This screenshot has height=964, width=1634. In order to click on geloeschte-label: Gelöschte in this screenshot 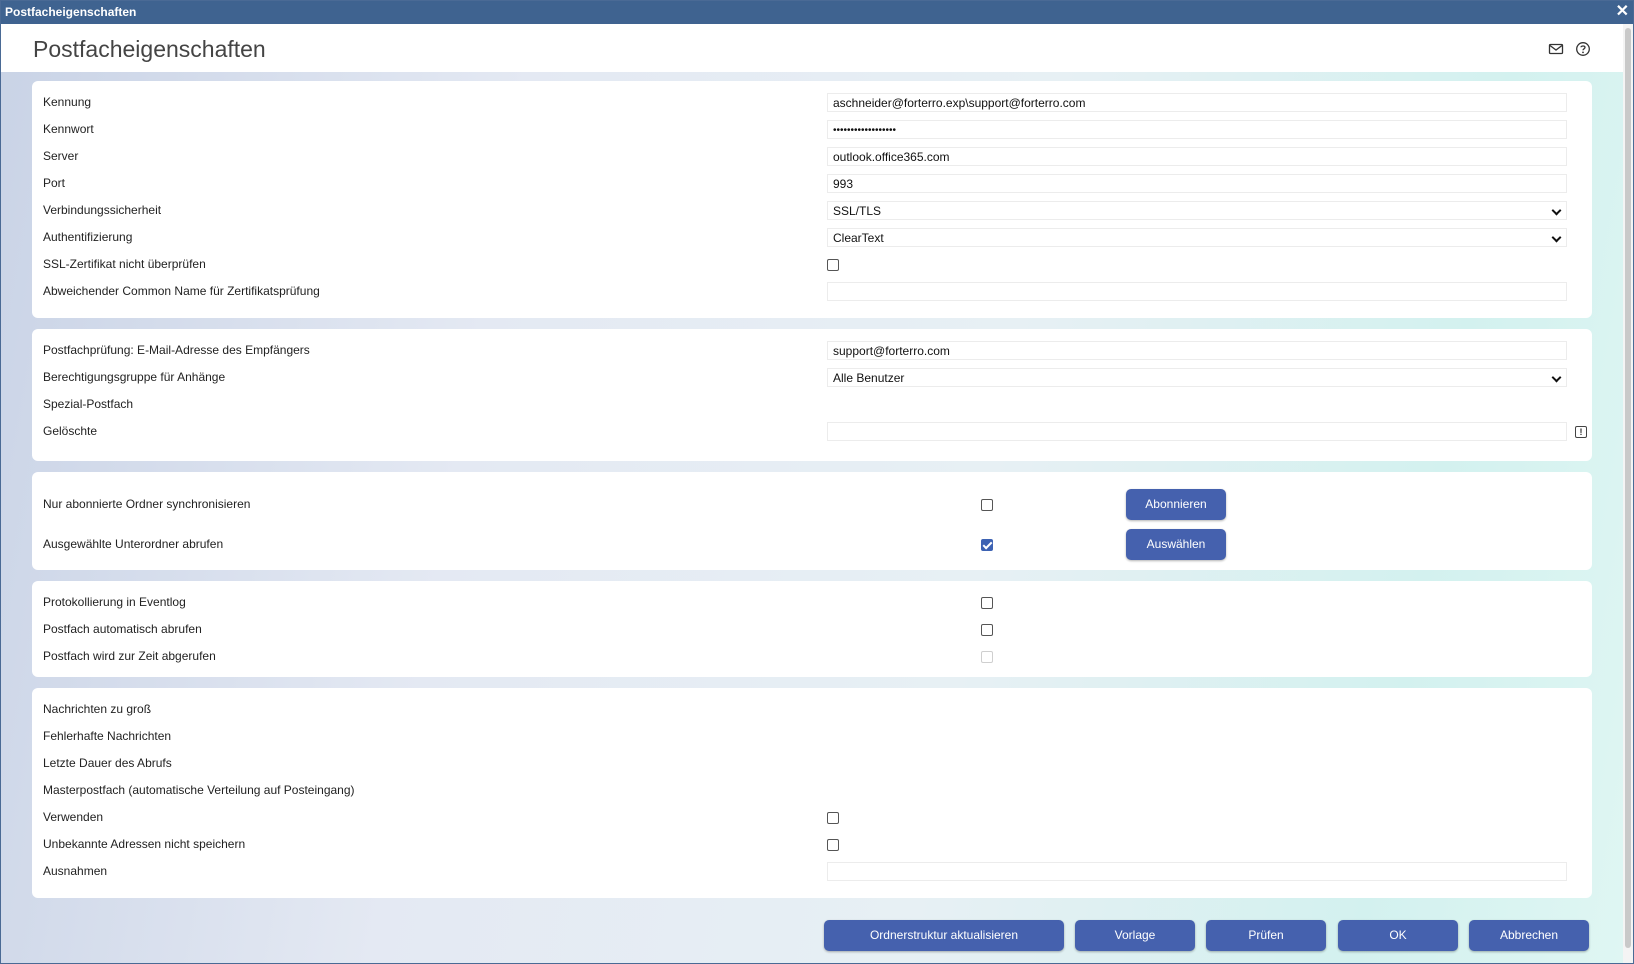, I will do `click(70, 431)`.